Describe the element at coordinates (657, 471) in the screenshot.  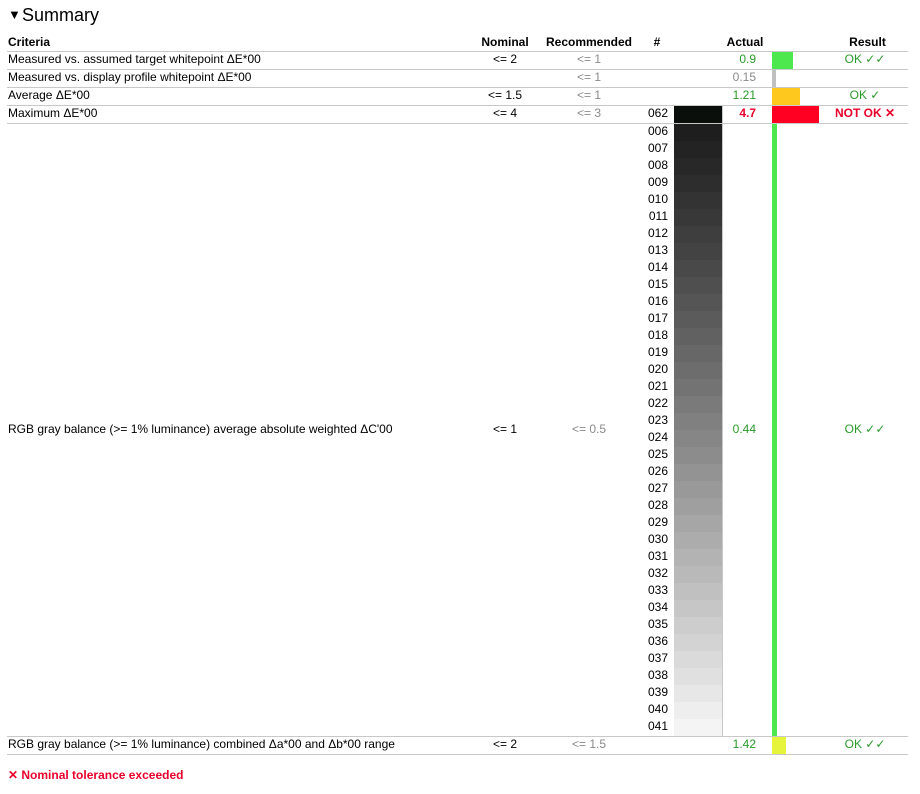
I see `patch-number: 026` at that location.